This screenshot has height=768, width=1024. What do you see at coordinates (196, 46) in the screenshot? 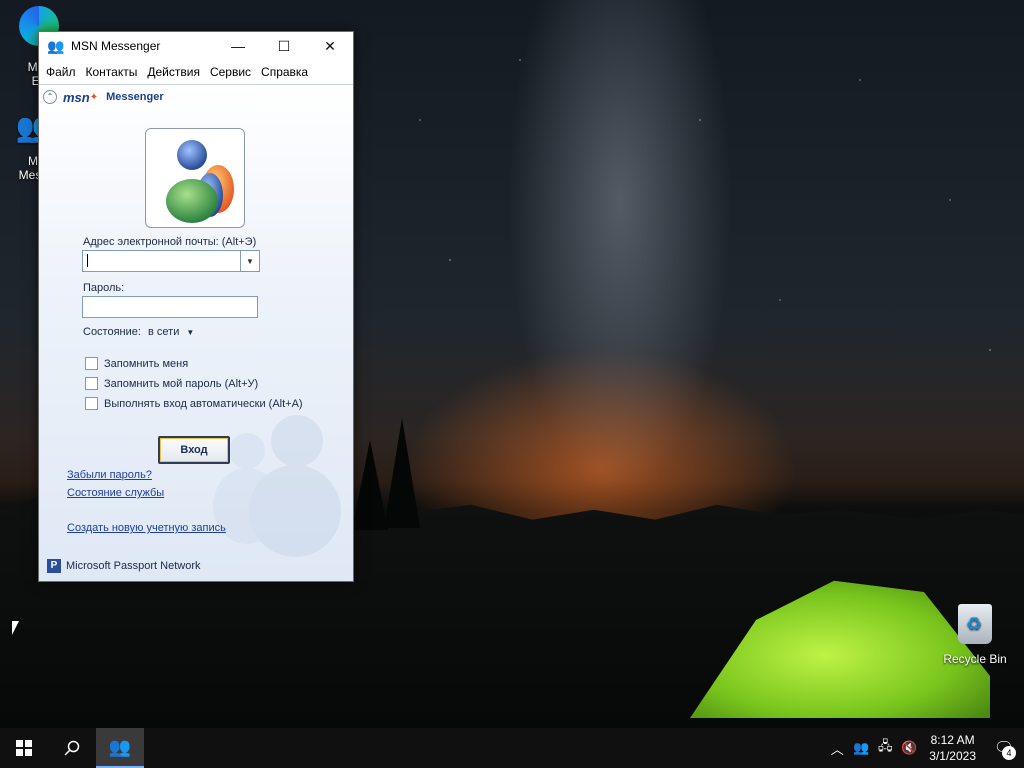
I see `title-bar: 👥 MSN Messenger — ☐ ✕` at bounding box center [196, 46].